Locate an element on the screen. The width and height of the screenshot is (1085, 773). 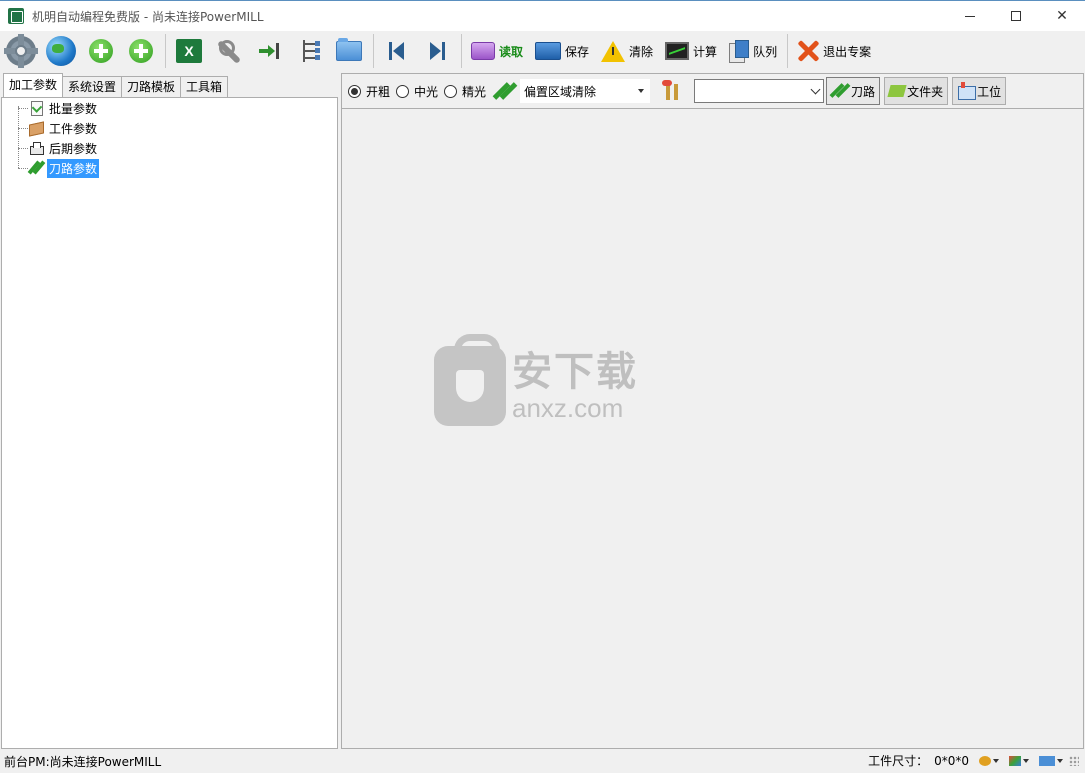
clear-button: 清除 is located at coordinates (627, 51).